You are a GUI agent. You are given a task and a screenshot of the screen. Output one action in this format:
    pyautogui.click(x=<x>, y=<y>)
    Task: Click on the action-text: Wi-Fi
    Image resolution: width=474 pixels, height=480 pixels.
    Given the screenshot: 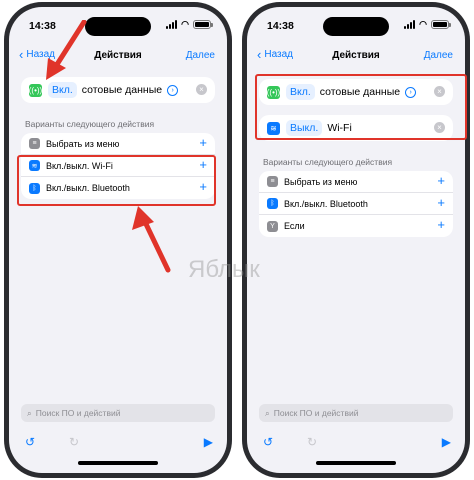 What is the action you would take?
    pyautogui.click(x=339, y=128)
    